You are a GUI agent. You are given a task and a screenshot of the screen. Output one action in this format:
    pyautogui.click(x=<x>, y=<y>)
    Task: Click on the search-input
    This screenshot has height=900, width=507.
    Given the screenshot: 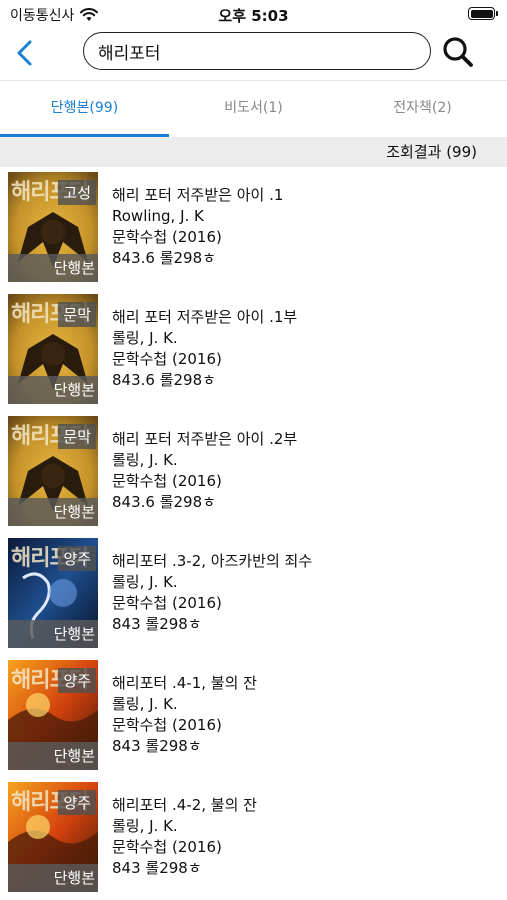 What is the action you would take?
    pyautogui.click(x=257, y=51)
    